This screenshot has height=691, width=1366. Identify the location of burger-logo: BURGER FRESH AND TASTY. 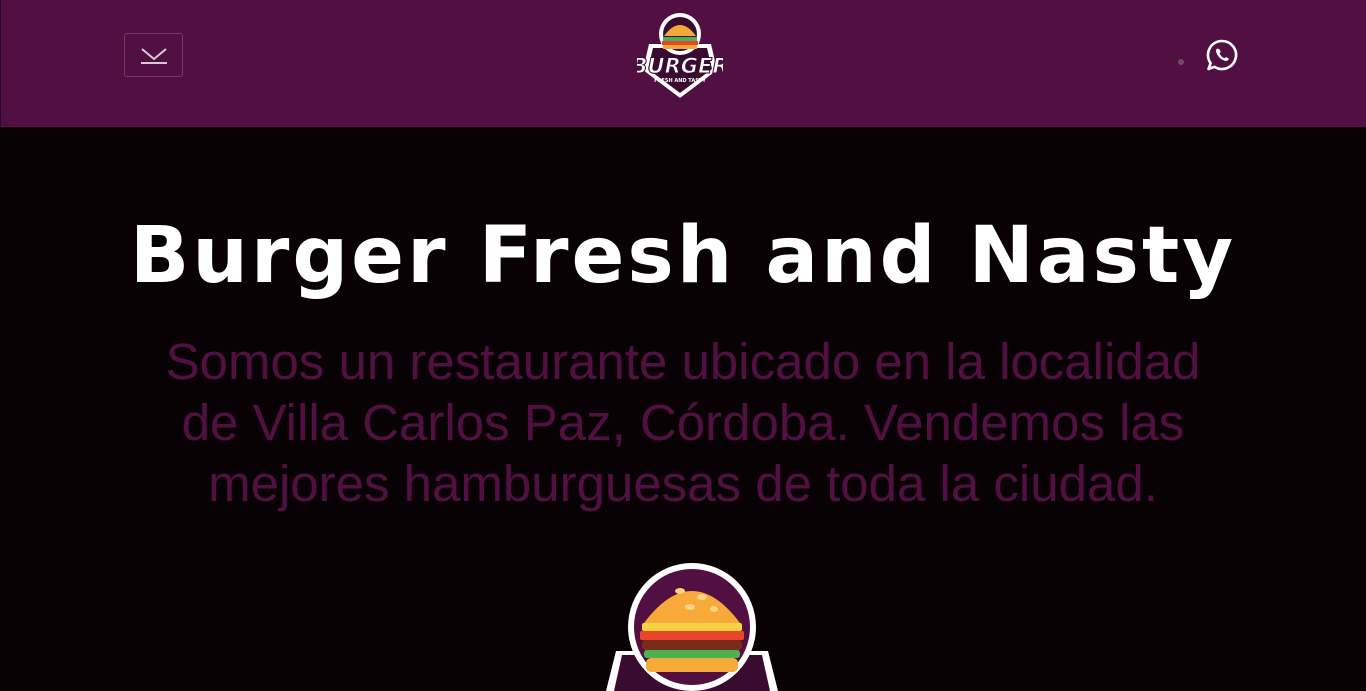
(680, 55).